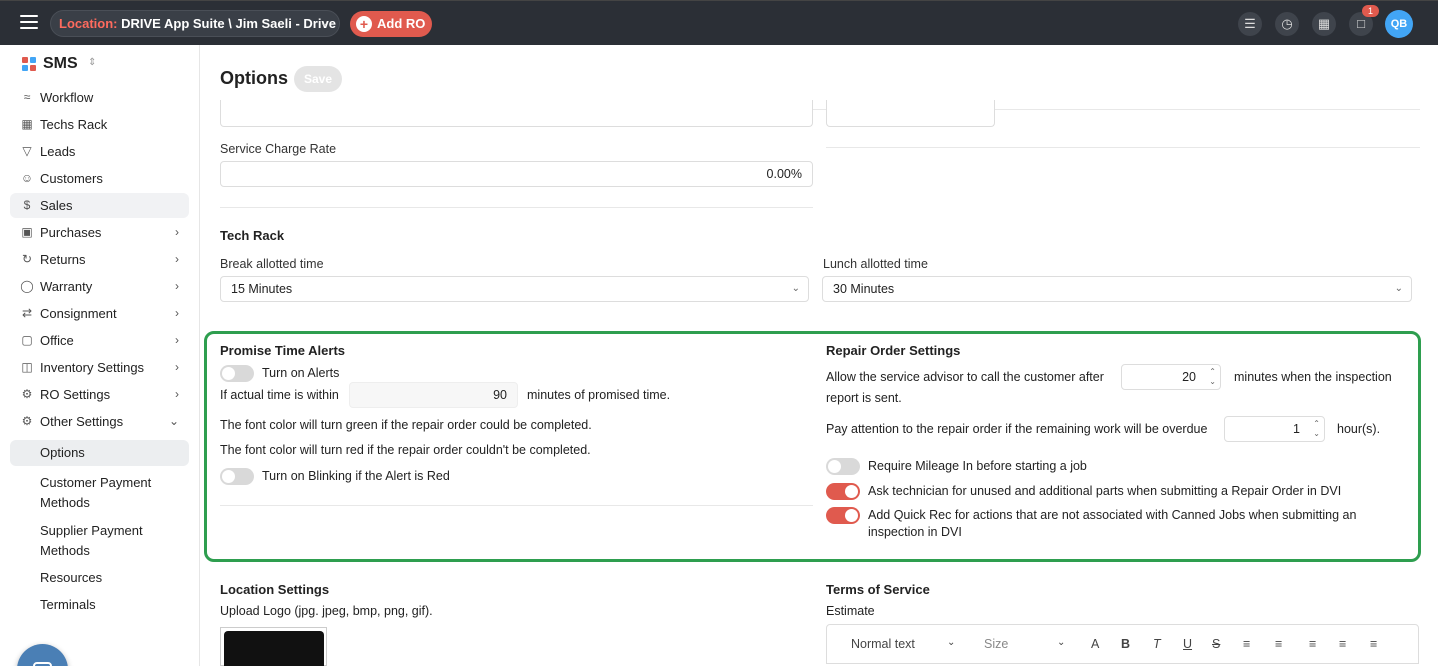  I want to click on italic-icon: T, so click(1157, 644).